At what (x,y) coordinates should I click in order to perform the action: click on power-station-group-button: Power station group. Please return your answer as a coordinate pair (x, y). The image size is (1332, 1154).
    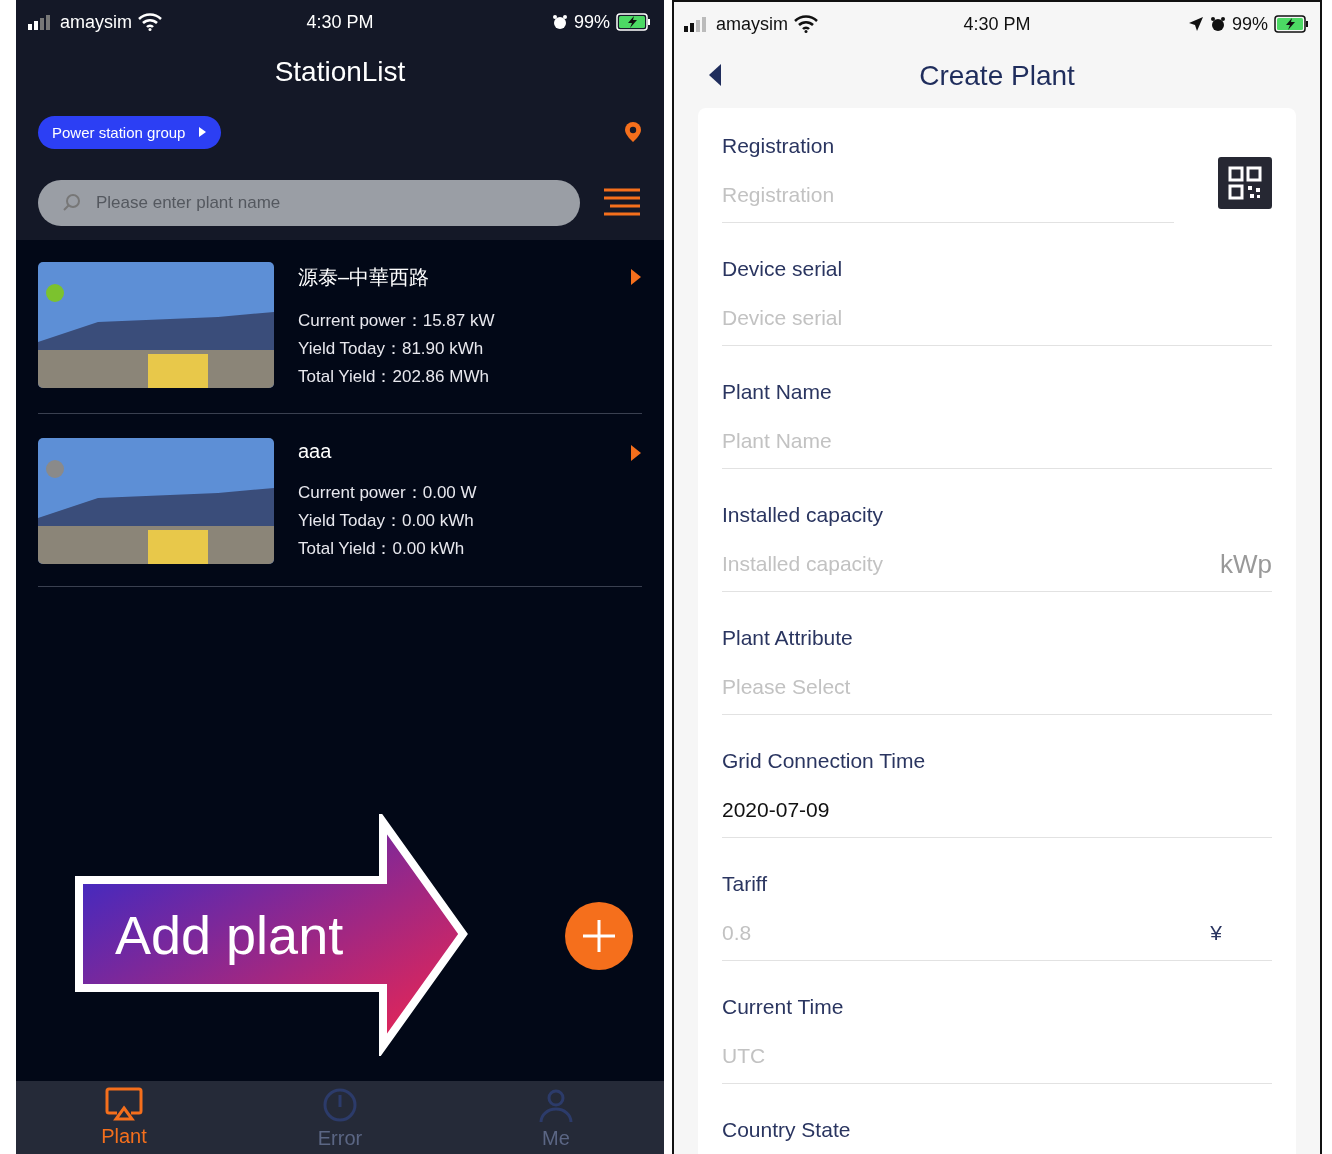
    Looking at the image, I should click on (130, 132).